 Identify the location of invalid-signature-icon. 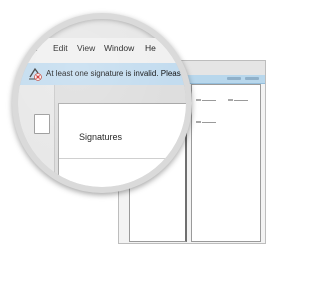
(35, 74).